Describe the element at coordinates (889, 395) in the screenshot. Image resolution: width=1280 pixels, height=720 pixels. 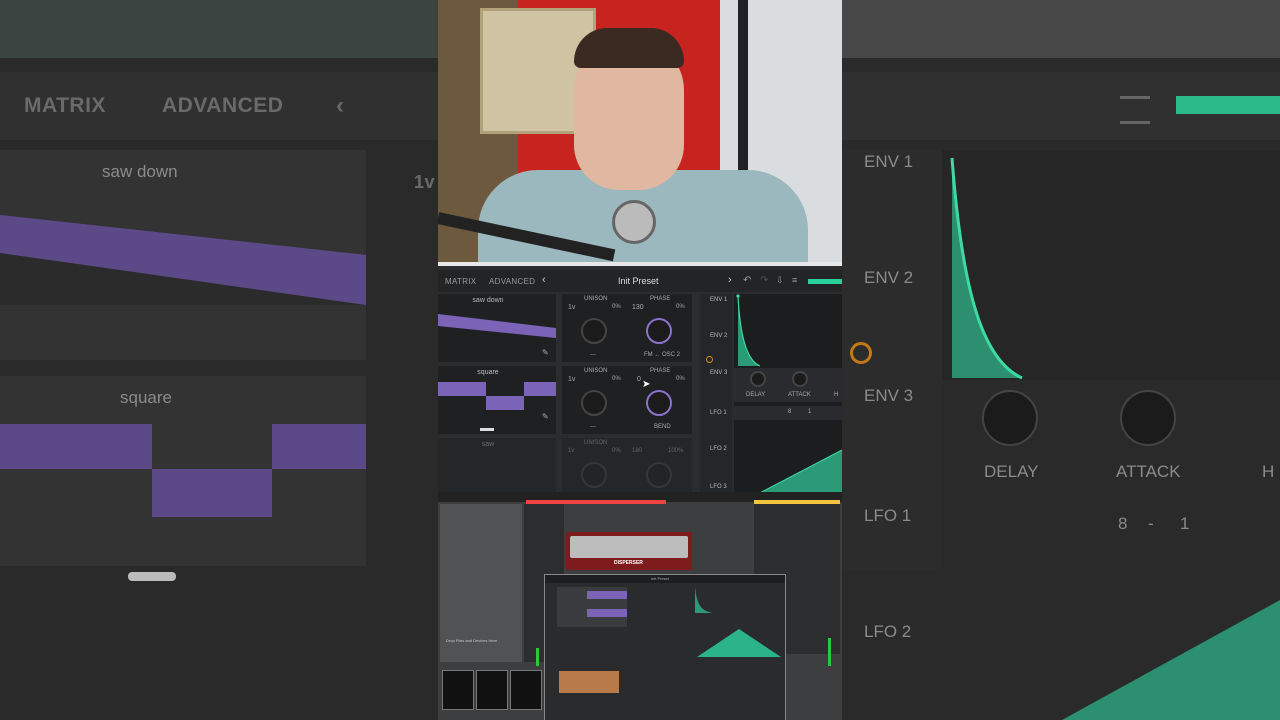
I see `bg-env3-label: ENV 3` at that location.